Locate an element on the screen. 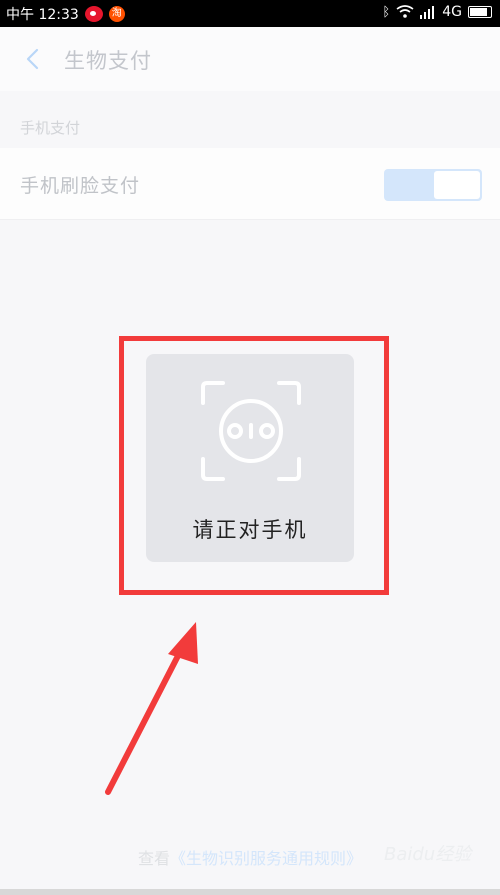 Image resolution: width=500 pixels, height=895 pixels. rules-link: 《生物识别服务通用规则》 is located at coordinates (266, 858).